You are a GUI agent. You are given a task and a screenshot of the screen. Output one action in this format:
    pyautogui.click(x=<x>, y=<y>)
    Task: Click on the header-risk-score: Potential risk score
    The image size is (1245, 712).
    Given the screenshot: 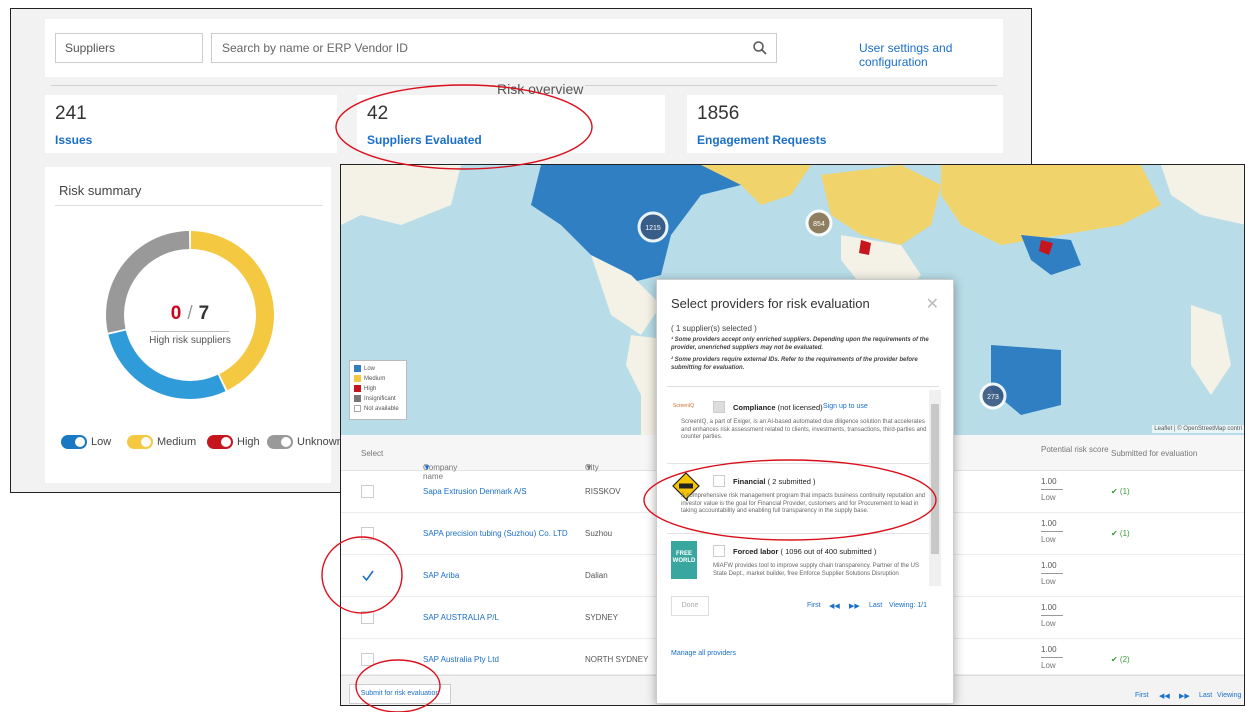 What is the action you would take?
    pyautogui.click(x=1075, y=449)
    